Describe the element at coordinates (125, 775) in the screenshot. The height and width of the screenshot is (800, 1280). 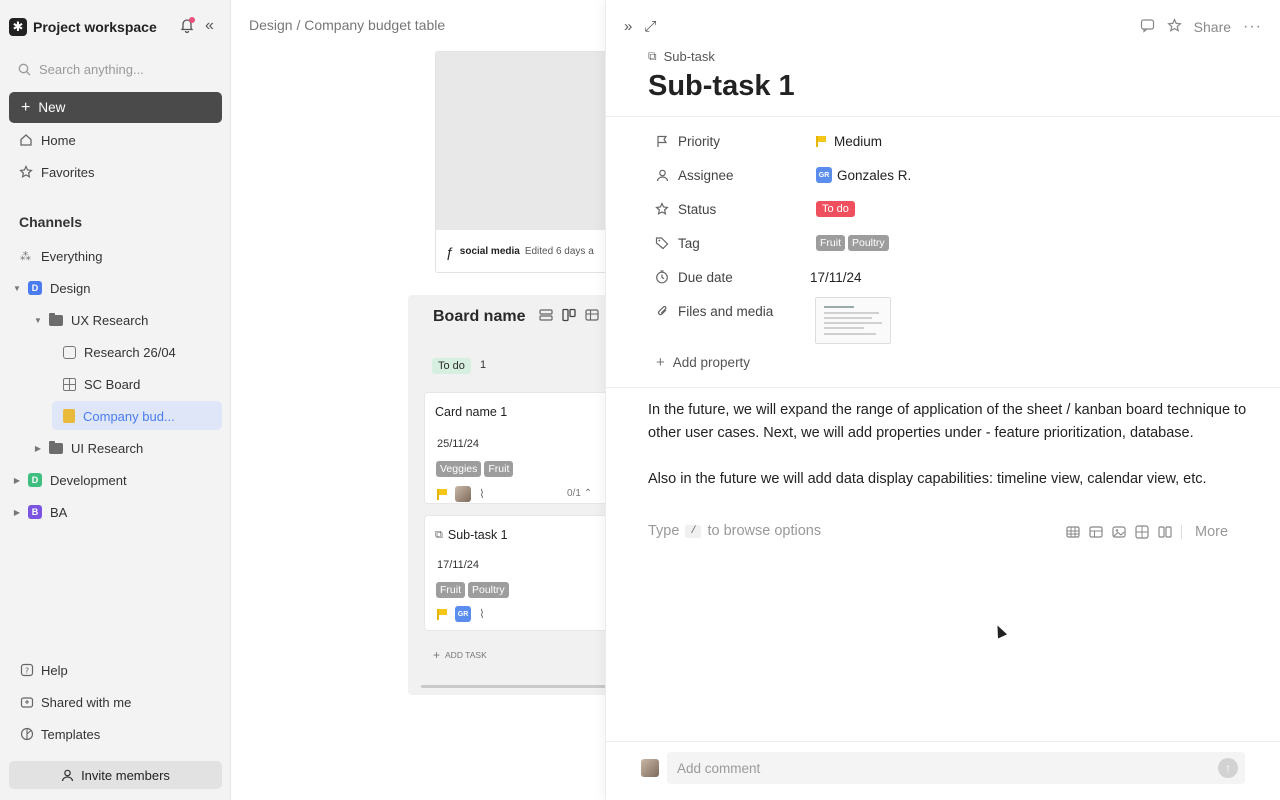
I see `invite-members-label: Invite members` at that location.